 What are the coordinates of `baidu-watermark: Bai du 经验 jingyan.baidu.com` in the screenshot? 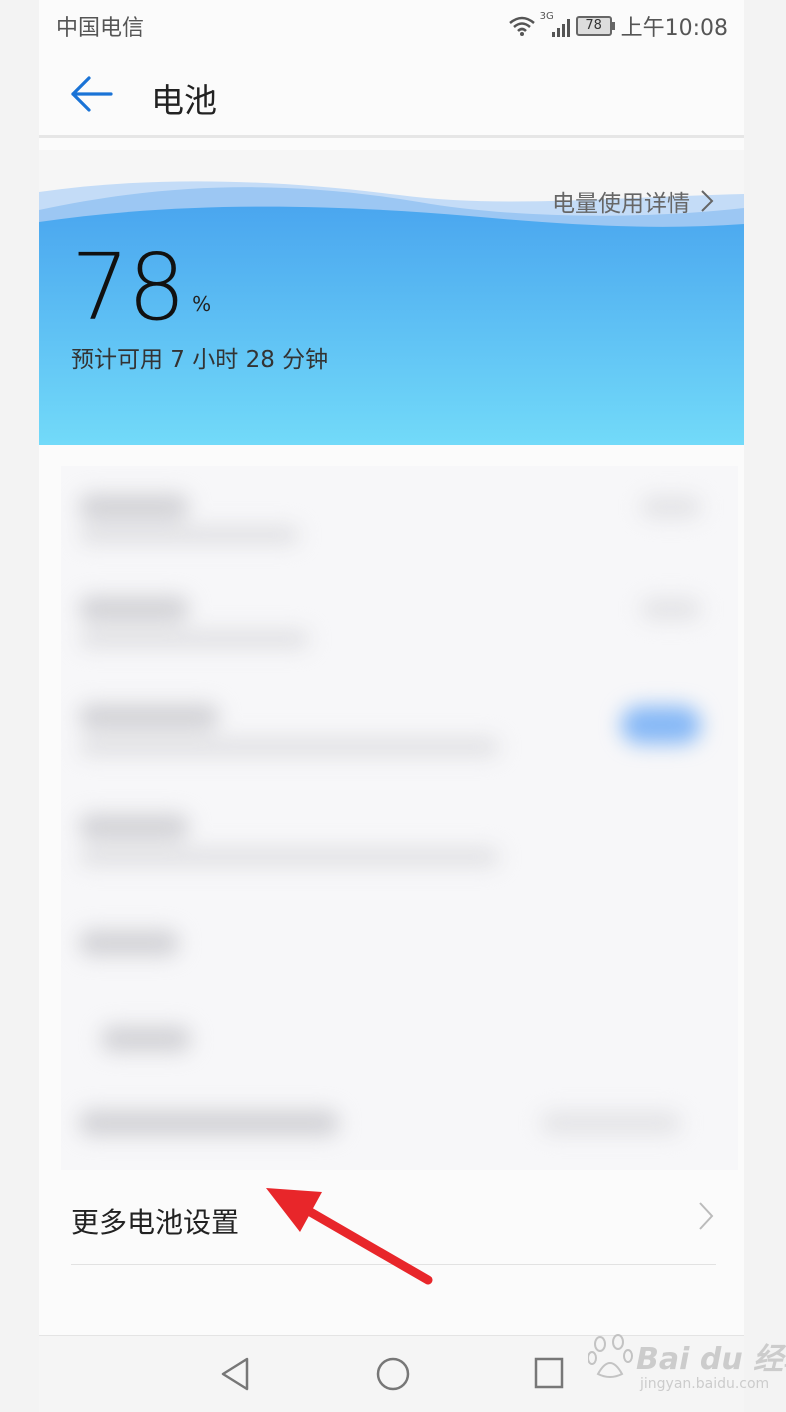 It's located at (687, 1363).